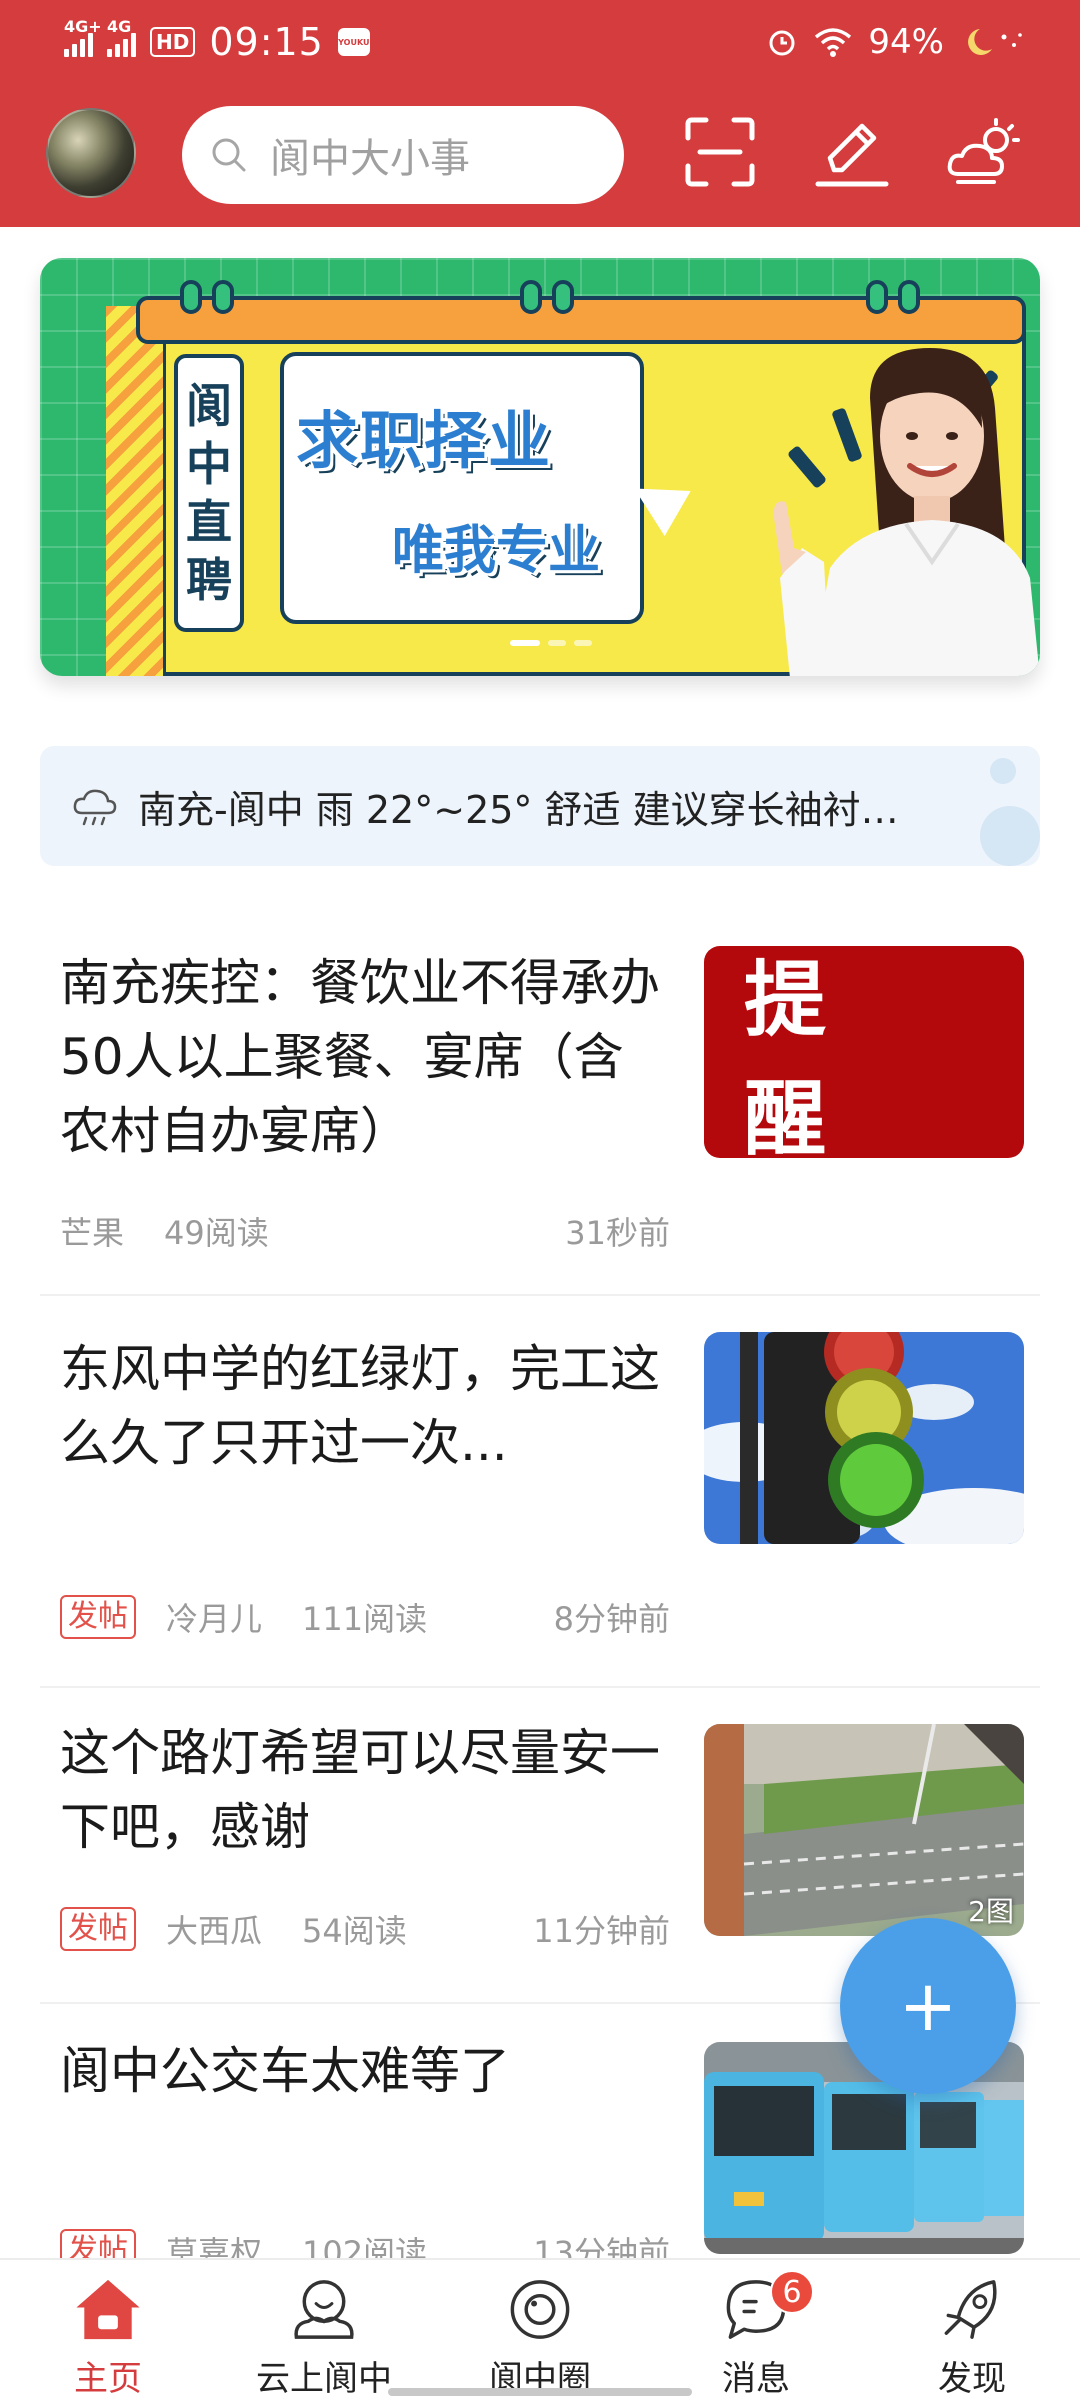 This screenshot has width=1080, height=2400. What do you see at coordinates (540, 2309) in the screenshot?
I see `planet-icon` at bounding box center [540, 2309].